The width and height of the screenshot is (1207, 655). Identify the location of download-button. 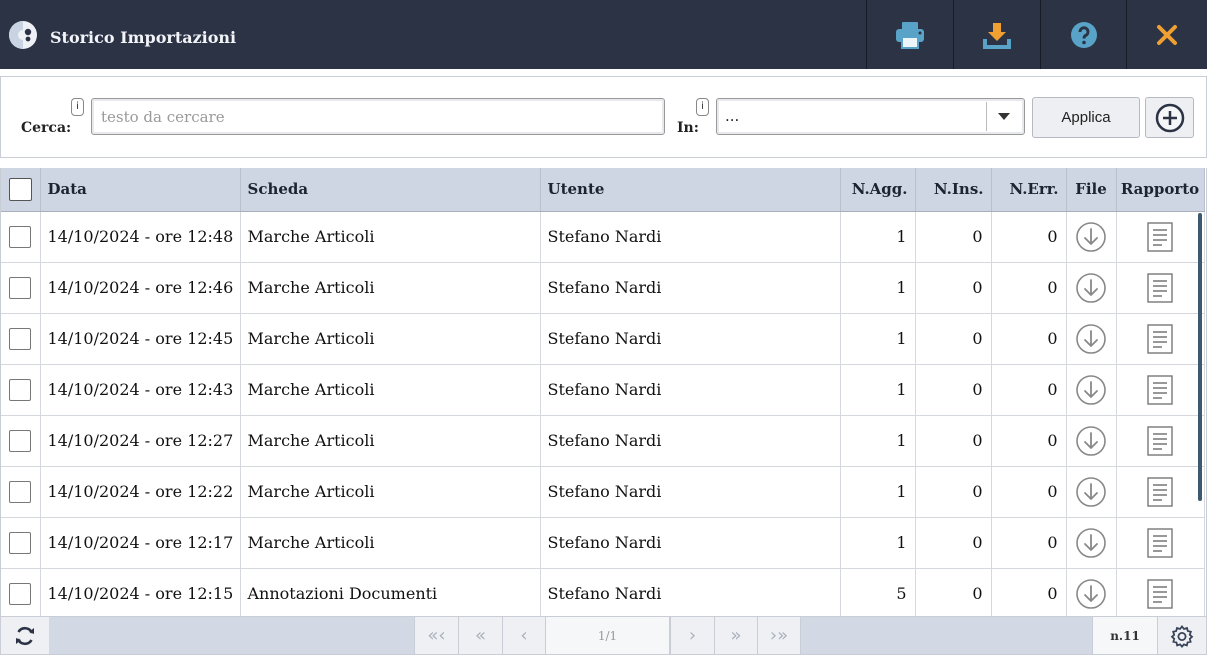
(996, 34).